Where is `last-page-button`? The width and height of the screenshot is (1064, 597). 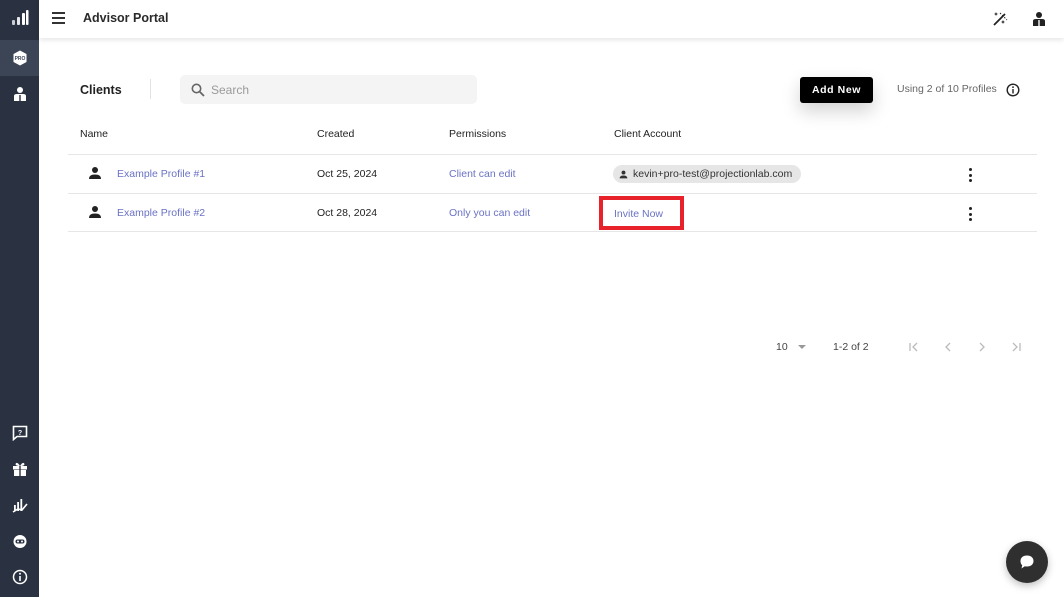
last-page-button is located at coordinates (1016, 347).